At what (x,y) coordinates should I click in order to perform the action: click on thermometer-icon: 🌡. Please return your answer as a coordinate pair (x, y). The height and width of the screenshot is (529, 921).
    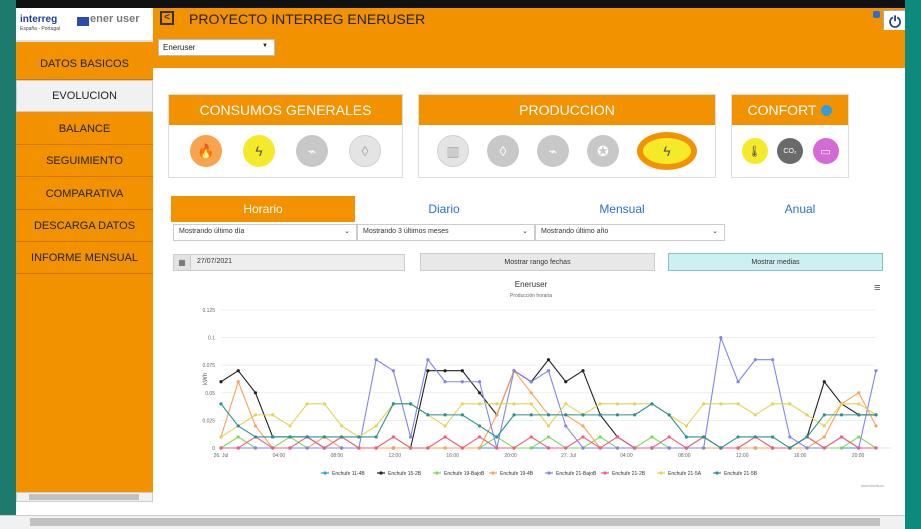
    Looking at the image, I should click on (754, 151).